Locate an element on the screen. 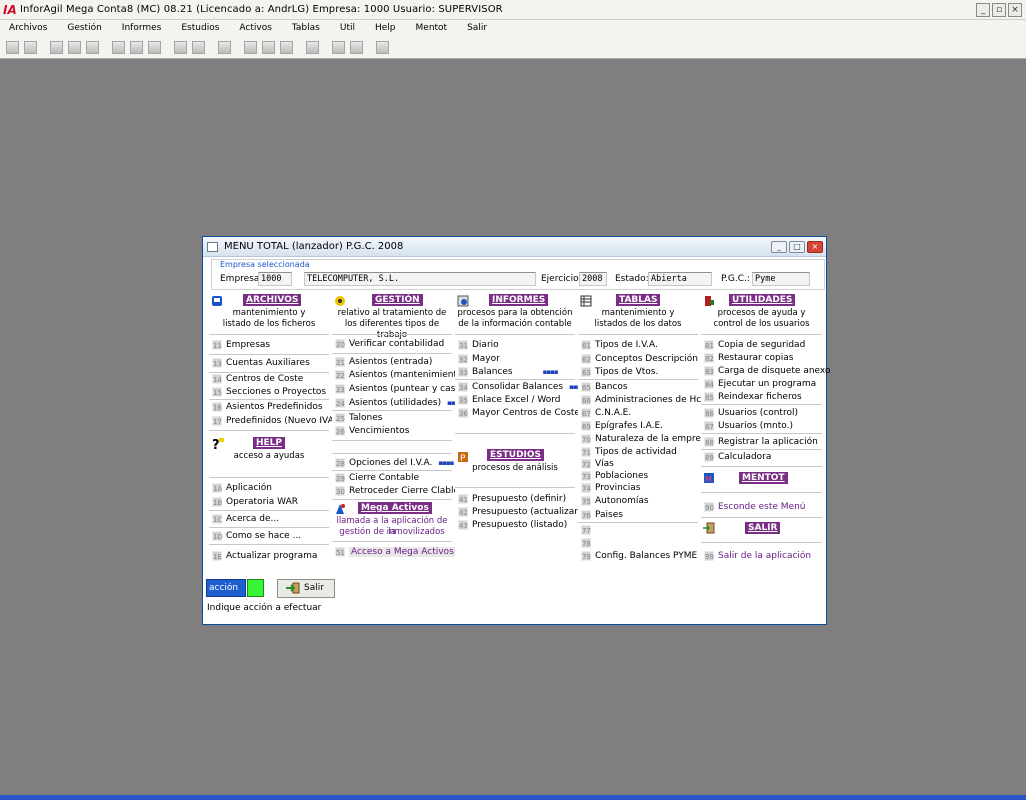 This screenshot has width=1026, height=800. menu-gestion: Gestión is located at coordinates (85, 28).